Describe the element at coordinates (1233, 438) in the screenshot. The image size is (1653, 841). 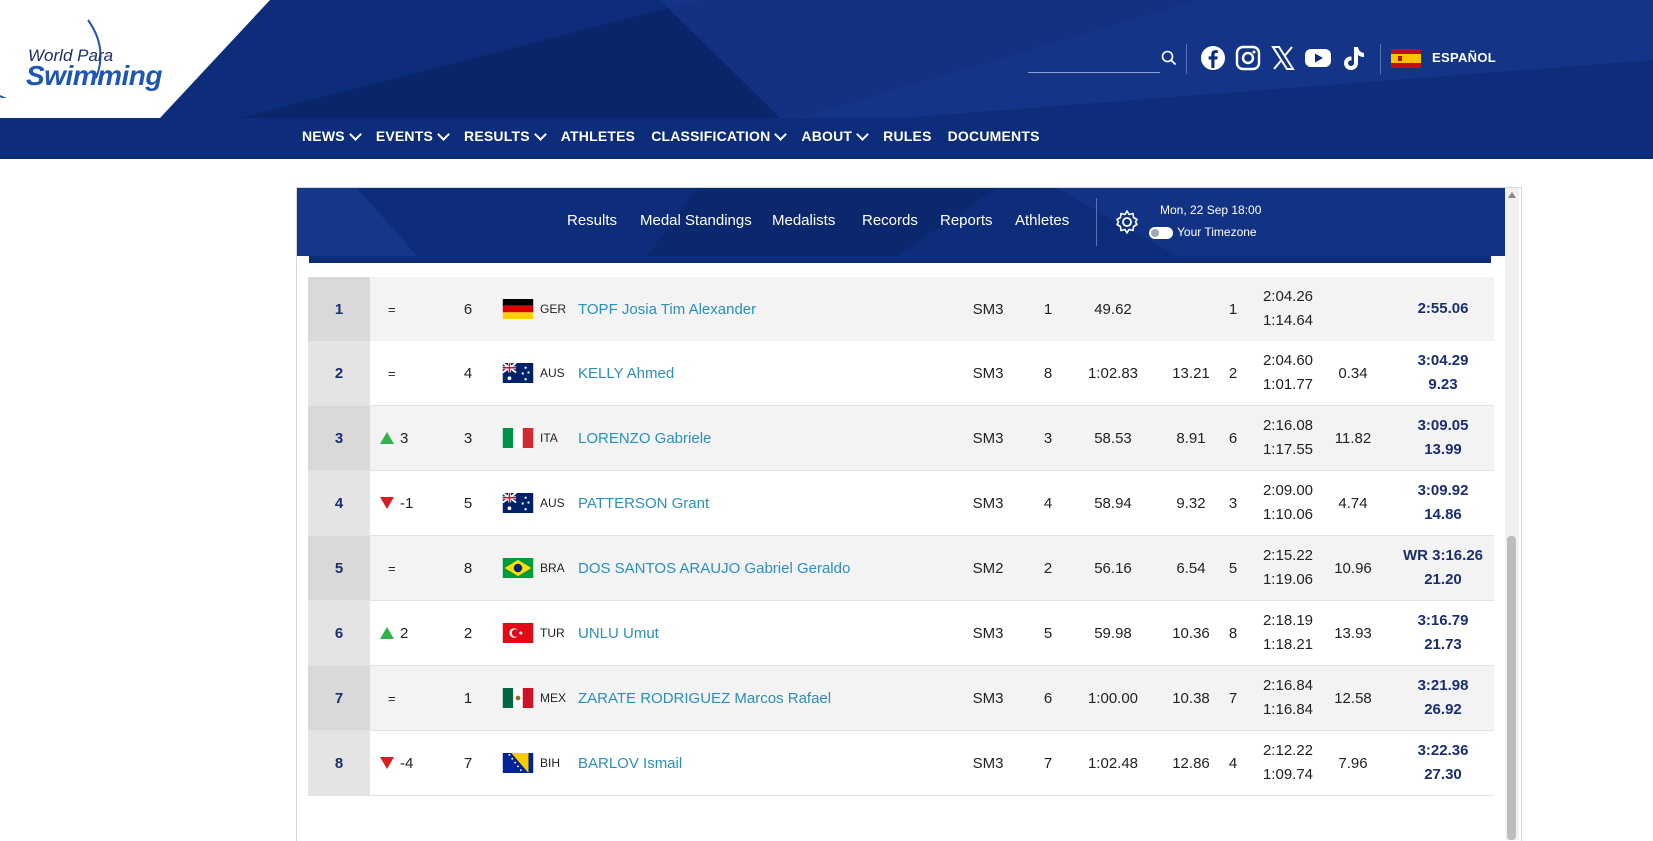
I see `split2-rank: 6` at that location.